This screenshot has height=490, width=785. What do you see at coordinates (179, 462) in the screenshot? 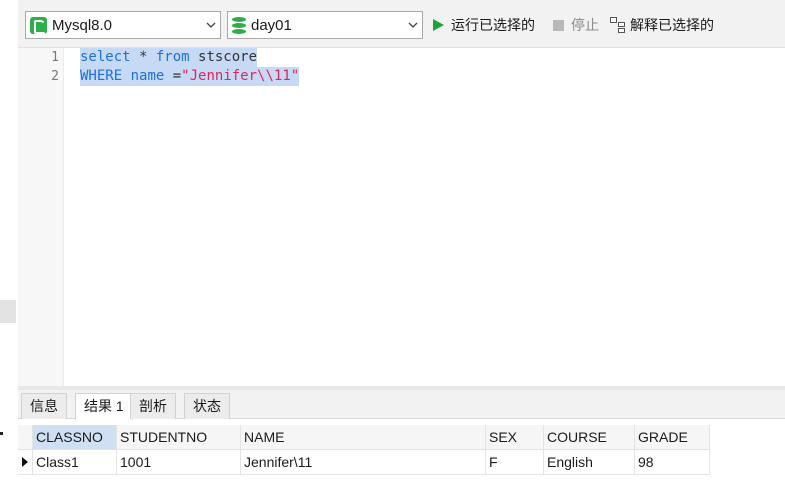
I see `table-cell: 1001` at bounding box center [179, 462].